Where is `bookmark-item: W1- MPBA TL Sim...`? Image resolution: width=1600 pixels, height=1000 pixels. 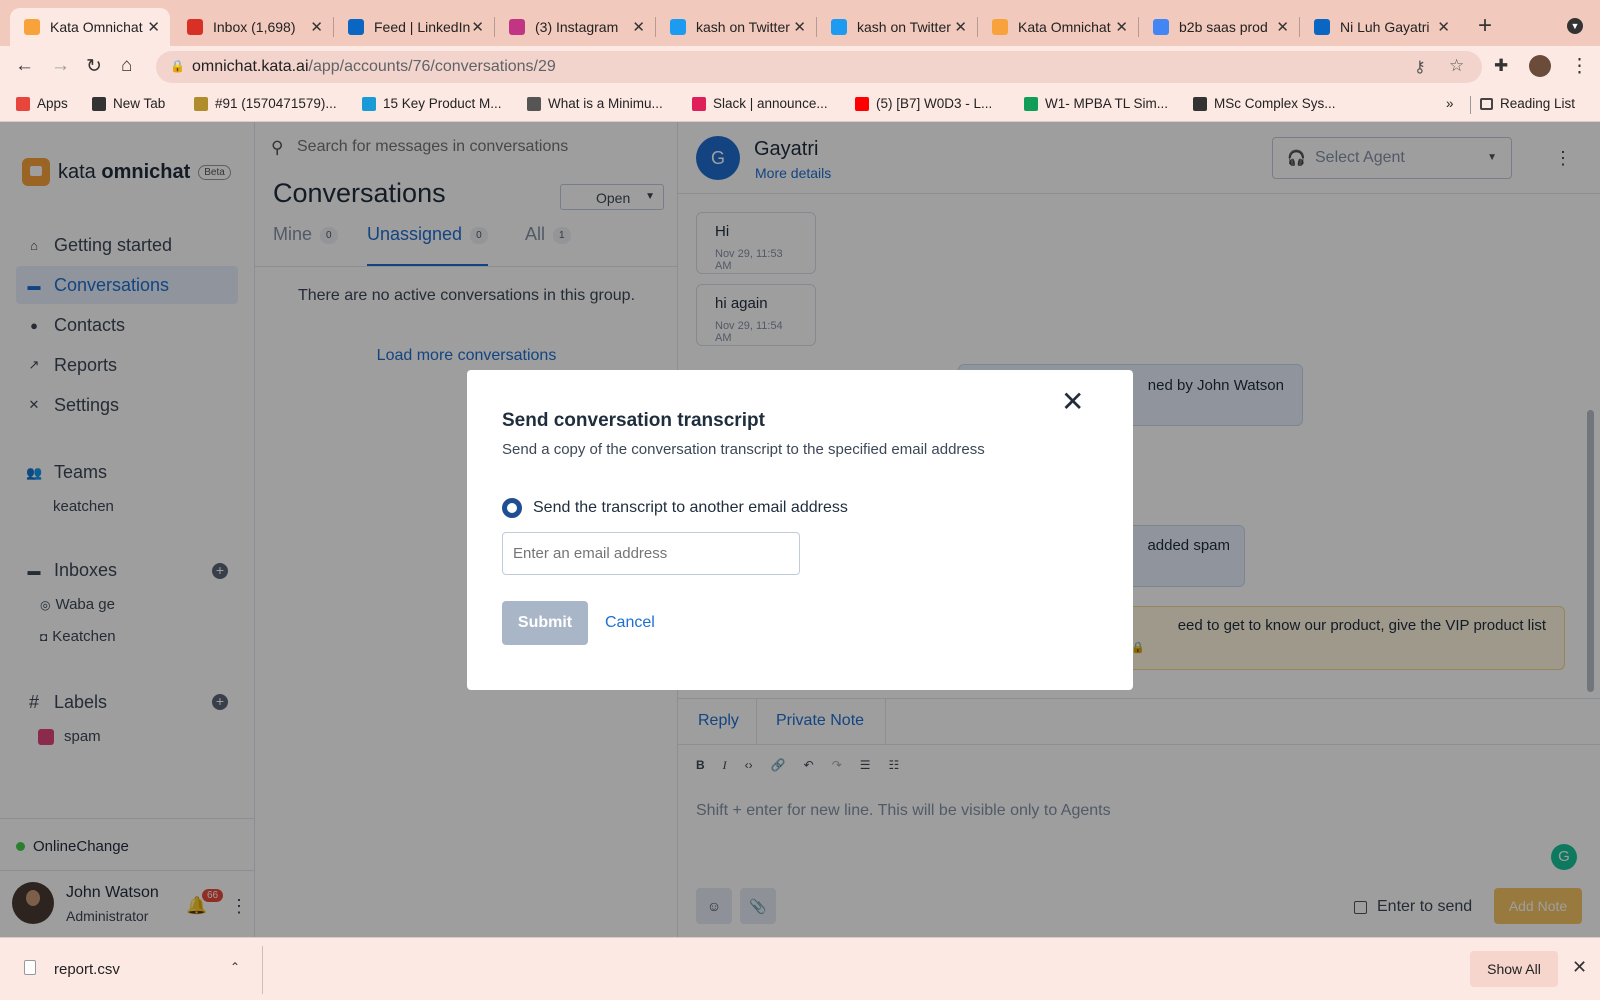
bookmark-item: W1- MPBA TL Sim... is located at coordinates (1096, 103).